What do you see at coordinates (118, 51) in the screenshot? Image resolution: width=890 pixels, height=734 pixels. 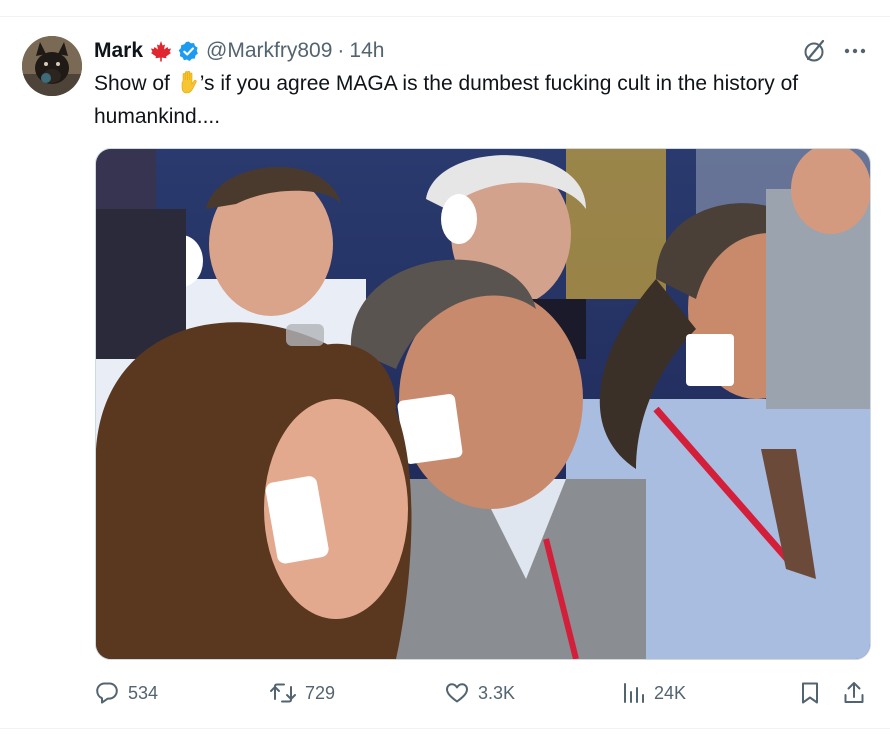 I see `author-name: Mark` at bounding box center [118, 51].